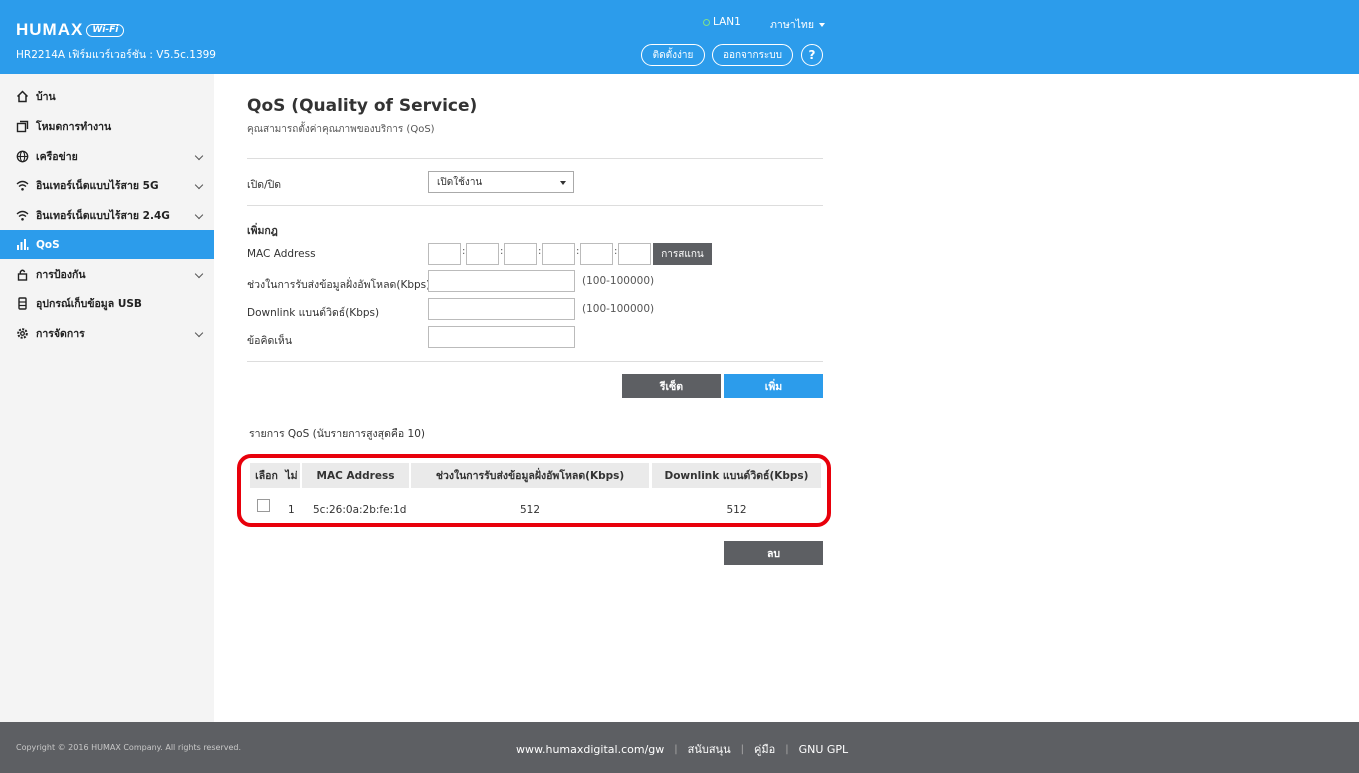 The width and height of the screenshot is (1359, 773). I want to click on sidebar-item-wireless-24g: อินเทอร์เน็ตแบบไร้สาย 2.4G, so click(107, 215).